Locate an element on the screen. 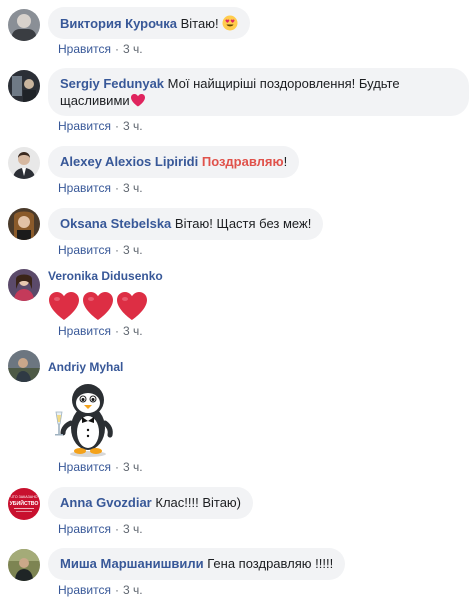 Image resolution: width=470 pixels, height=609 pixels. comment-text-suffix: ! is located at coordinates (285, 161).